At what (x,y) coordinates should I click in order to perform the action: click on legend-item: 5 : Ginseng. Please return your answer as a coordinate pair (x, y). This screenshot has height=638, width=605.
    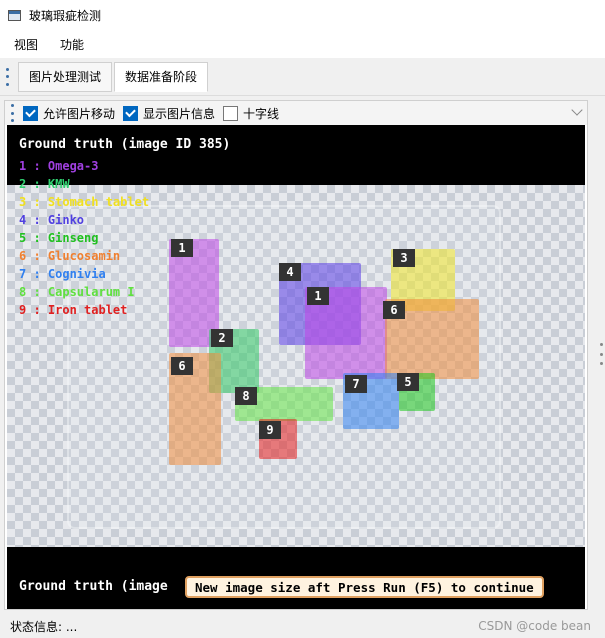
    Looking at the image, I should click on (59, 238).